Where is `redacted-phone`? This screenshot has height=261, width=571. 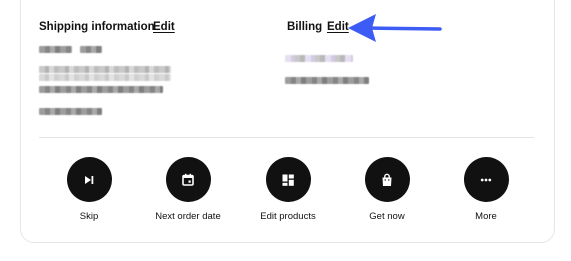
redacted-phone is located at coordinates (70, 111).